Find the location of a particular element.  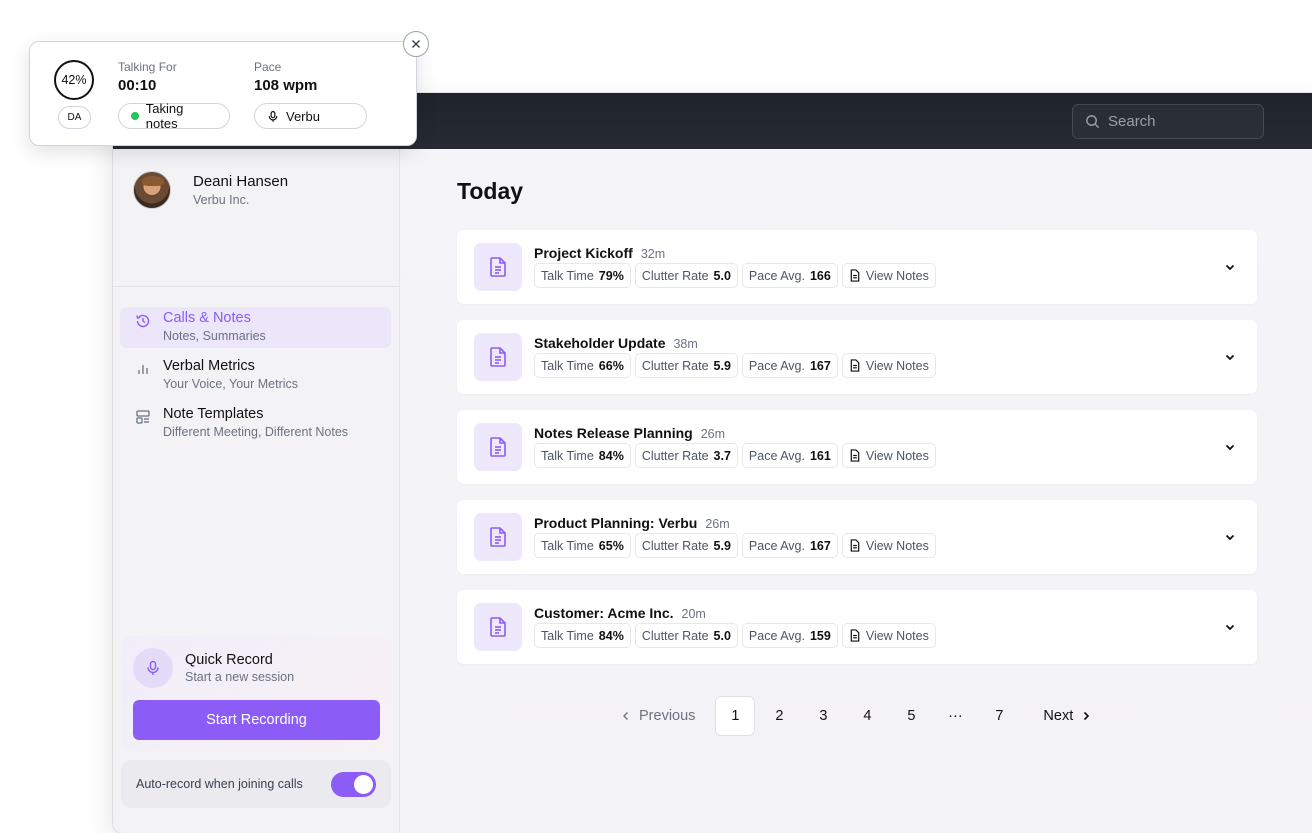

avatar is located at coordinates (152, 190).